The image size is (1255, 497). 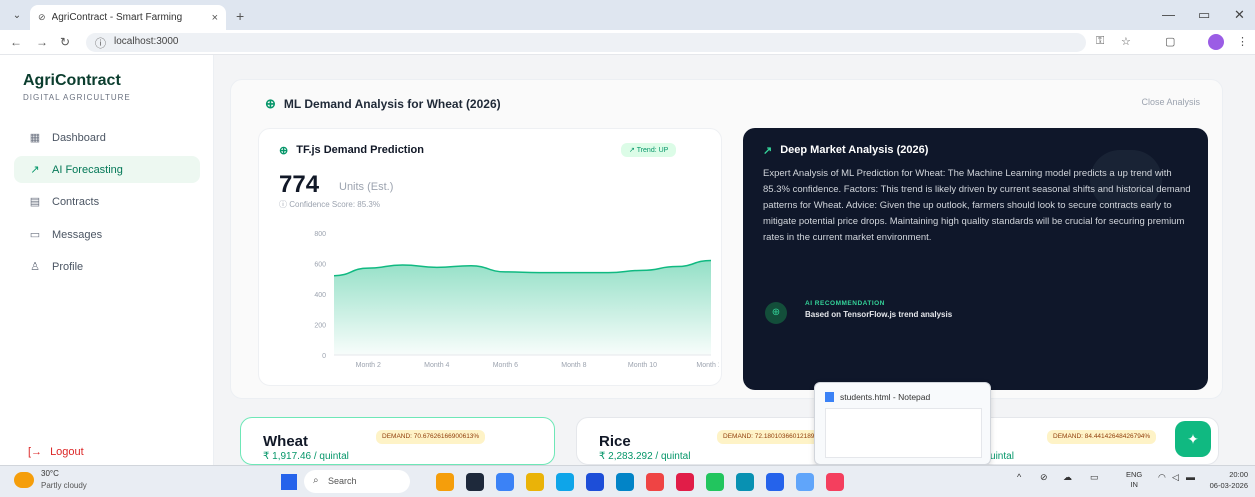 I want to click on app-icon-support, so click(x=625, y=482).